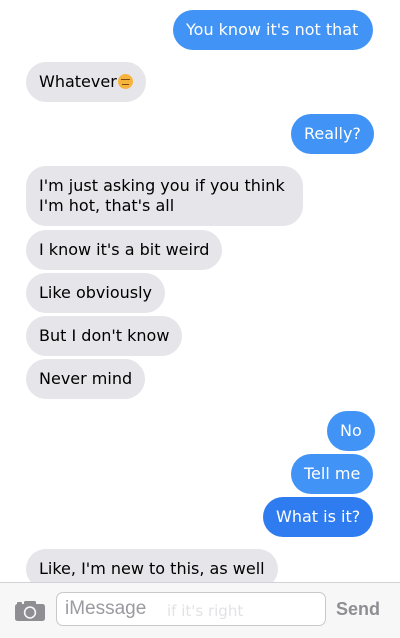  I want to click on message-text: You know it's not that, so click(272, 29).